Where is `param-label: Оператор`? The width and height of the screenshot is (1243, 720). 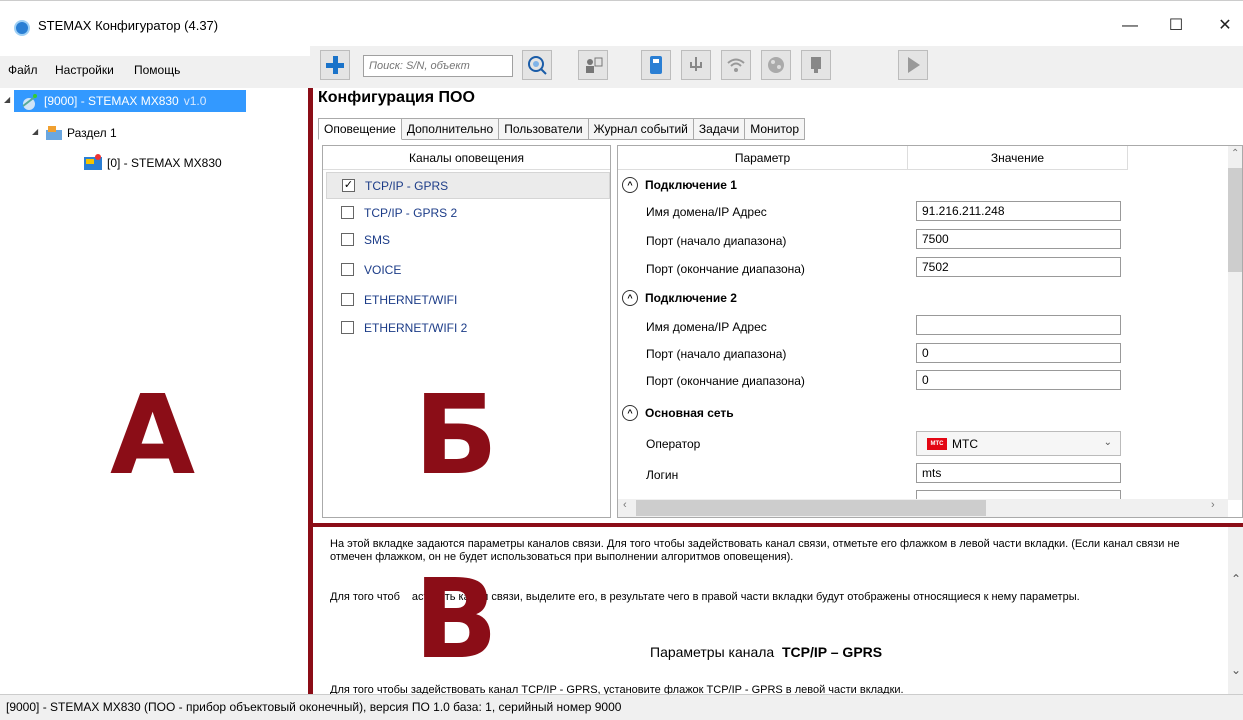
param-label: Оператор is located at coordinates (673, 444).